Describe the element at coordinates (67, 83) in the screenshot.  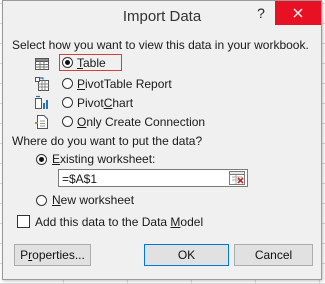
I see `pivottable-radio` at that location.